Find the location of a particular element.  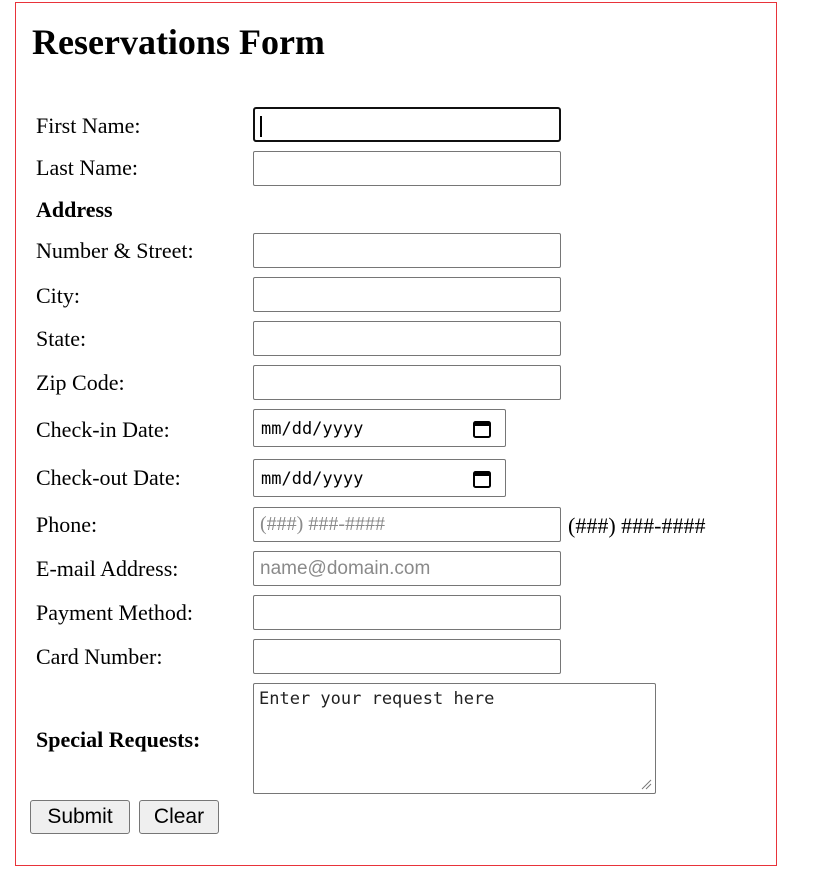

submit-button: Submit is located at coordinates (80, 817).